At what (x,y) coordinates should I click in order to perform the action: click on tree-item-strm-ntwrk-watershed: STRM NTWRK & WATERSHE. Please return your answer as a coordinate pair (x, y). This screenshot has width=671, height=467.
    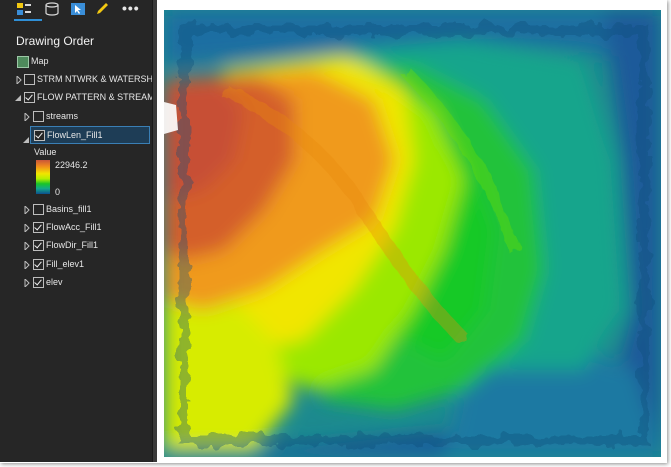
    Looking at the image, I should click on (76, 80).